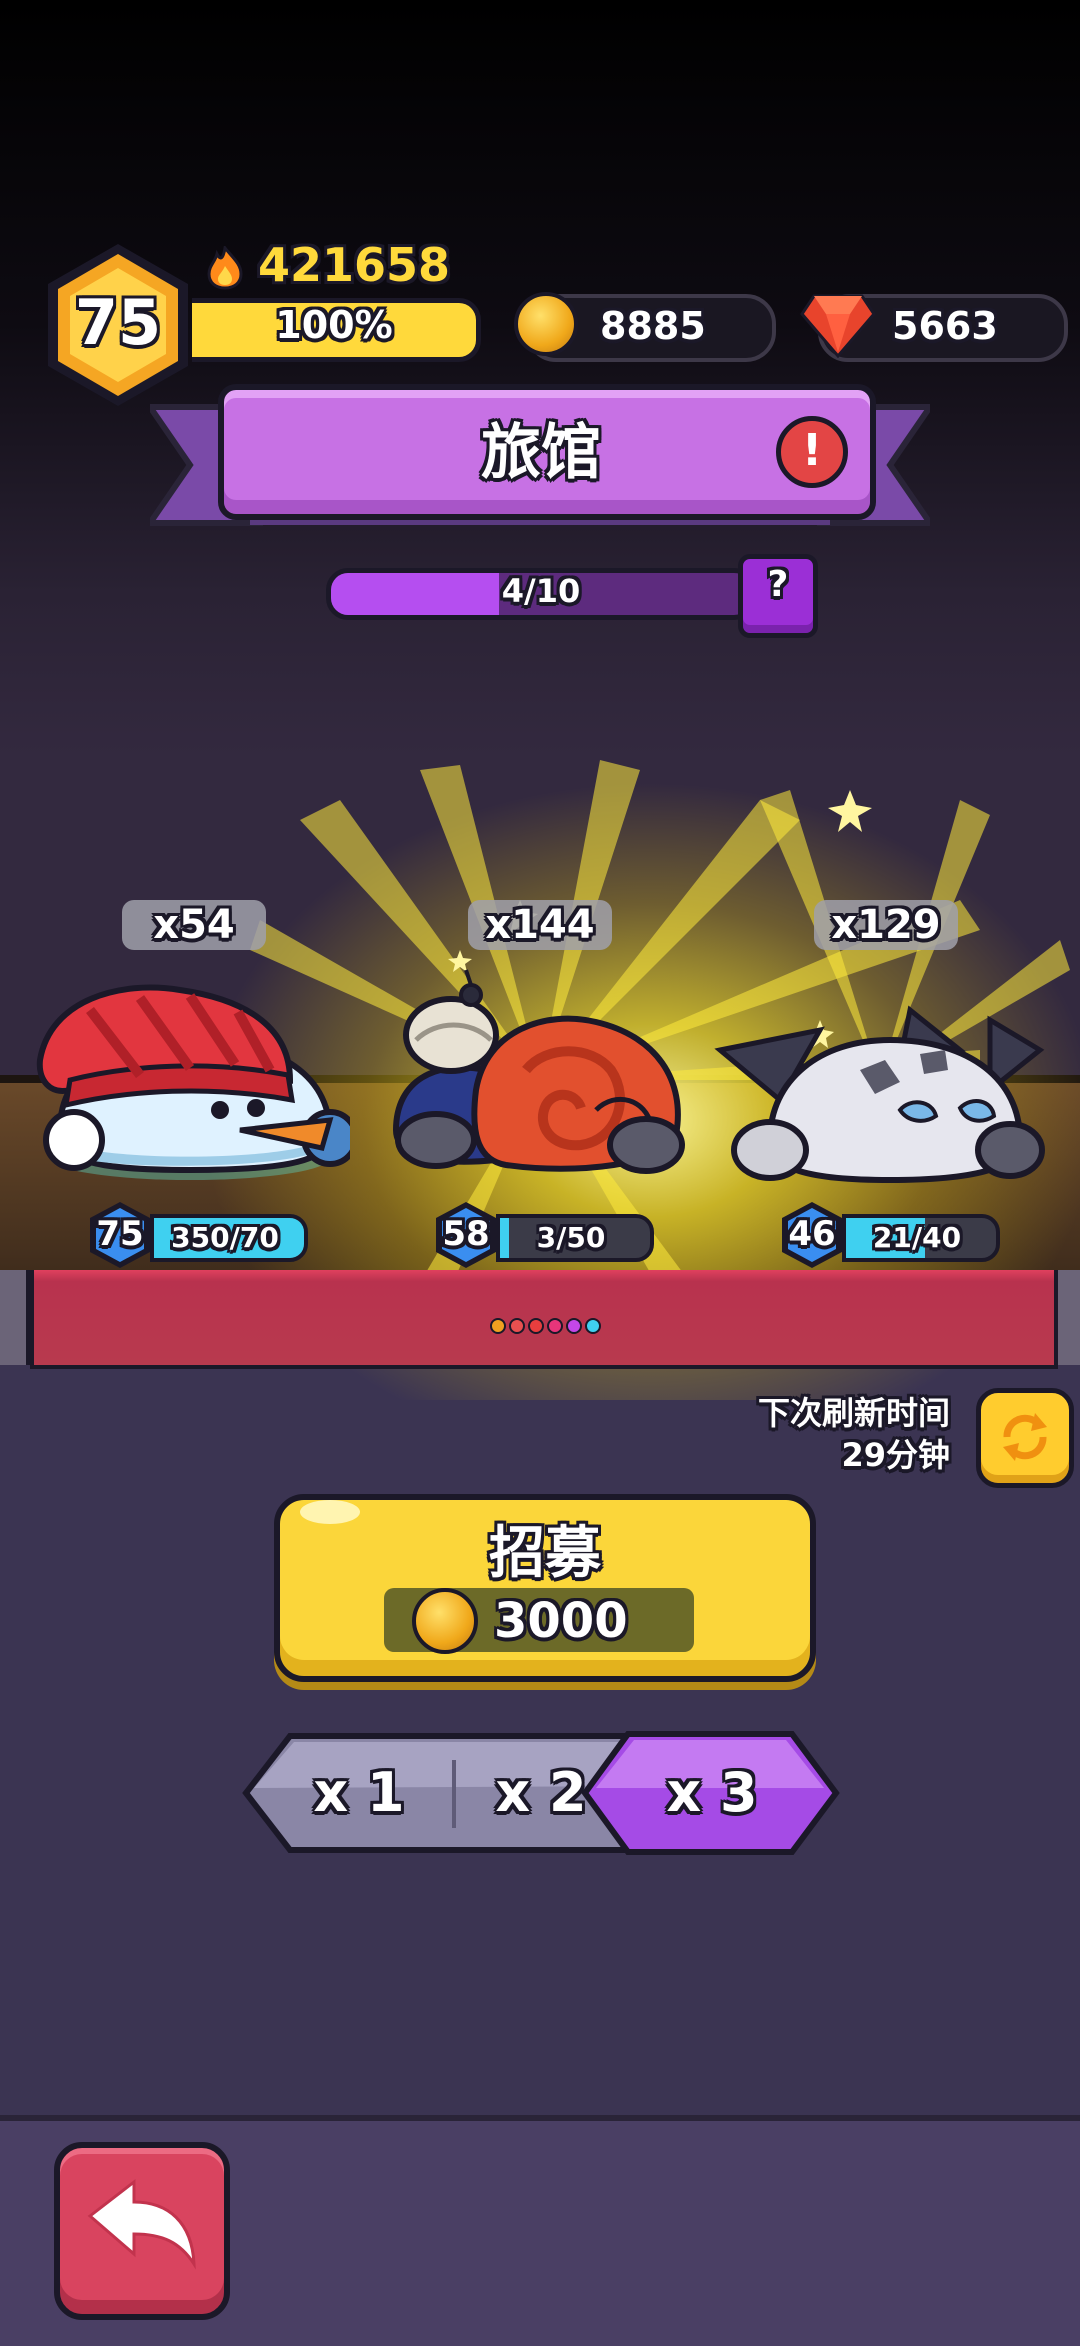  What do you see at coordinates (853, 1413) in the screenshot?
I see `refresh-label: 下次刷新时间` at bounding box center [853, 1413].